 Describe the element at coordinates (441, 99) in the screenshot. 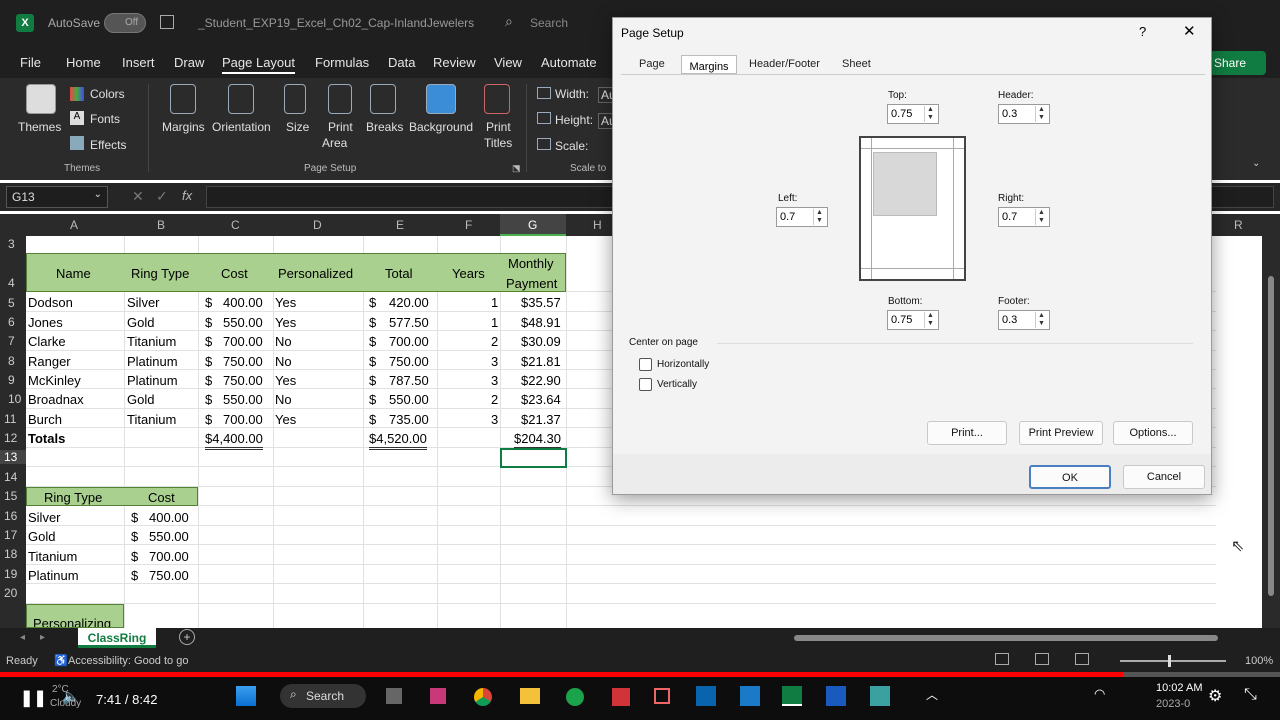

I see `background-icon` at that location.